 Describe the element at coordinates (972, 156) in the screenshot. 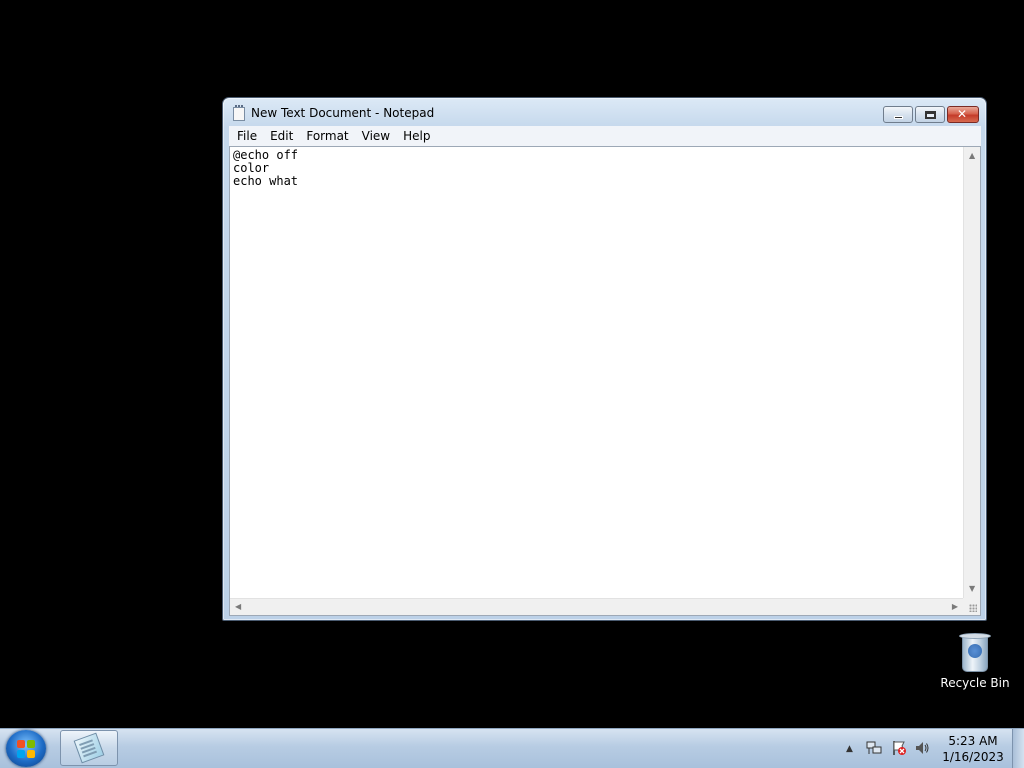

I see `scroll-up-arrow-icon: ▲` at that location.